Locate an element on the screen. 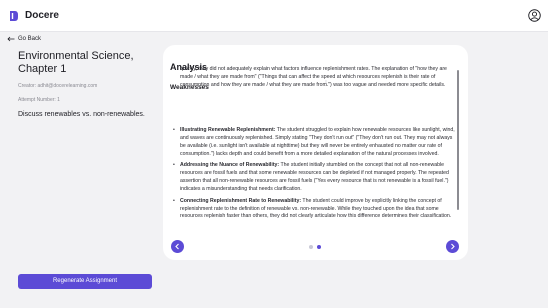 The height and width of the screenshot is (308, 548). scrollbar-thumb is located at coordinates (458, 140).